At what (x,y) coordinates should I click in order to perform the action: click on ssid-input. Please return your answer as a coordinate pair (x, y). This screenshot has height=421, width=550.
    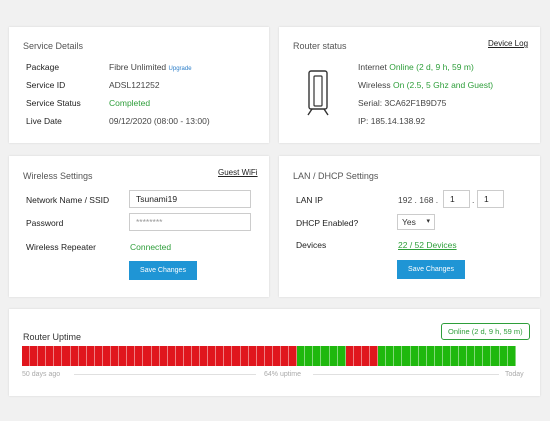
    Looking at the image, I should click on (190, 199).